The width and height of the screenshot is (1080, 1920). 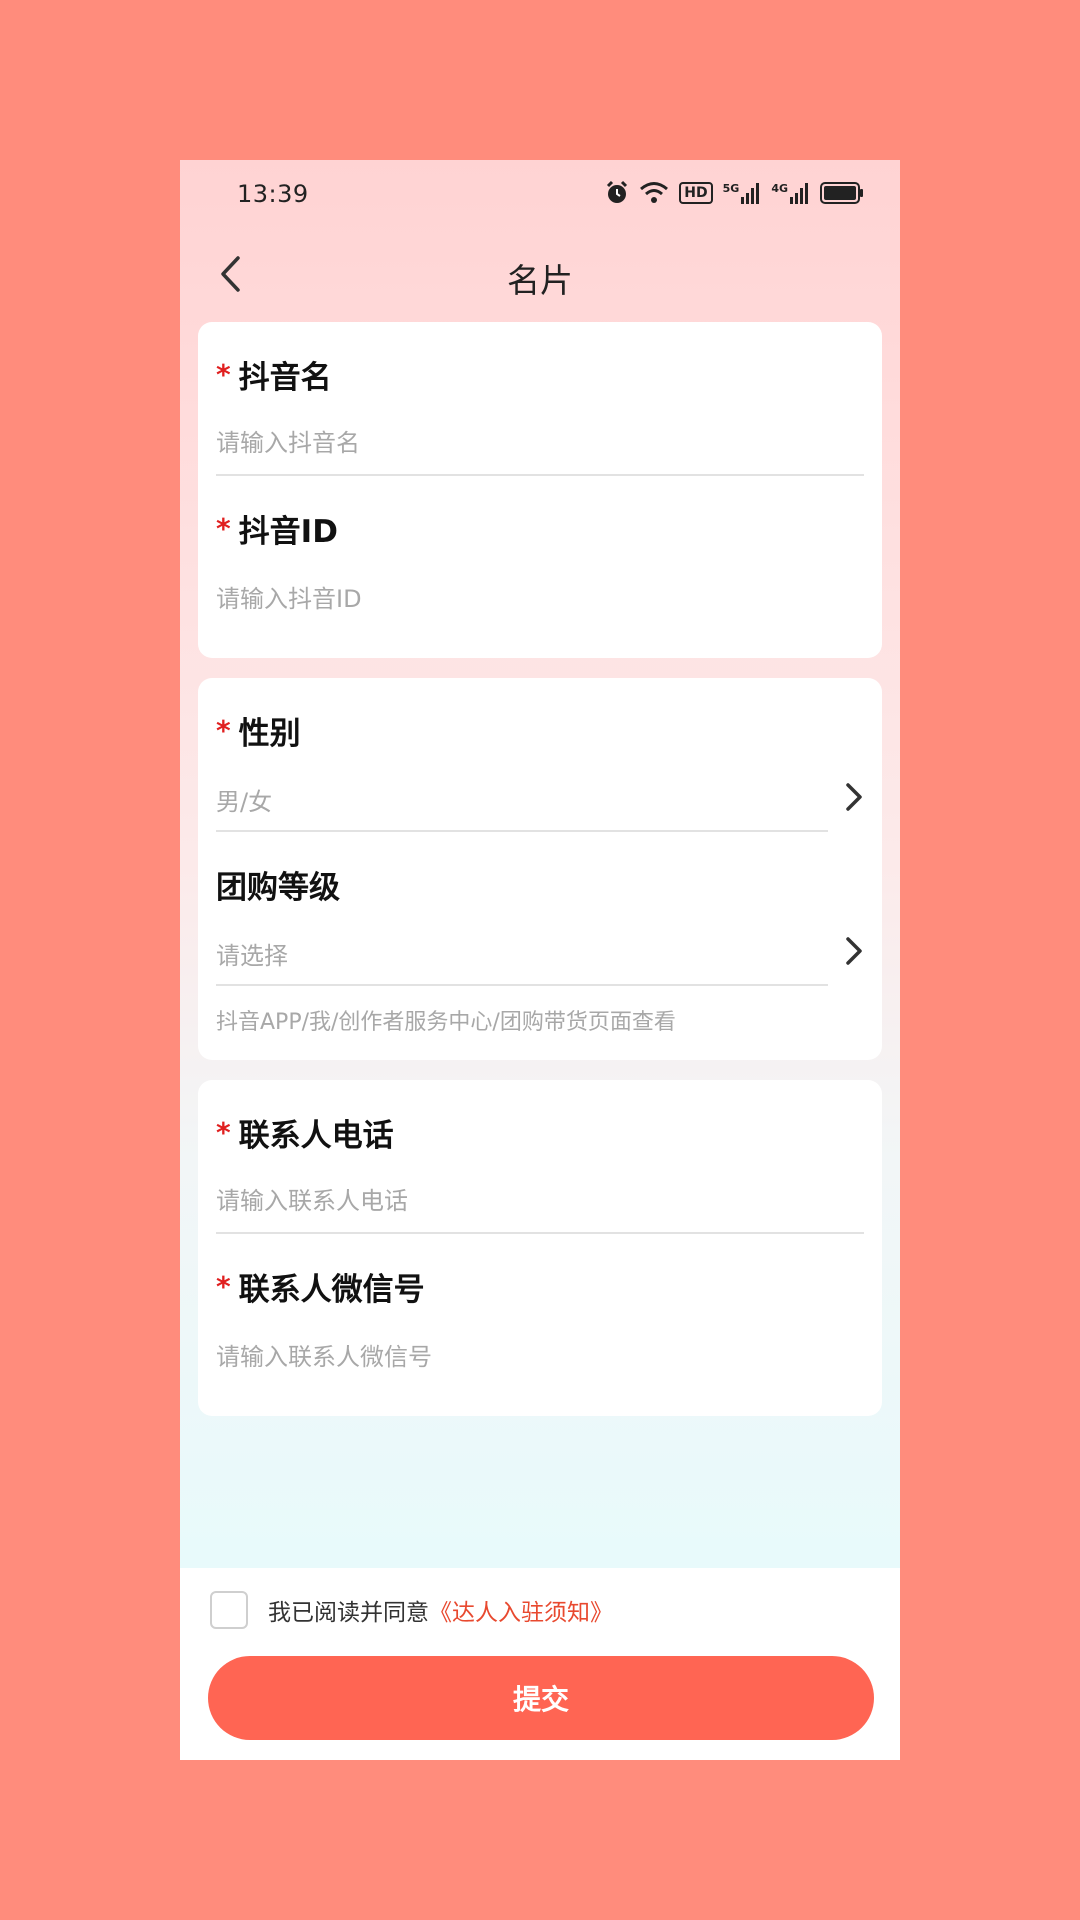 I want to click on alarm-icon, so click(x=617, y=193).